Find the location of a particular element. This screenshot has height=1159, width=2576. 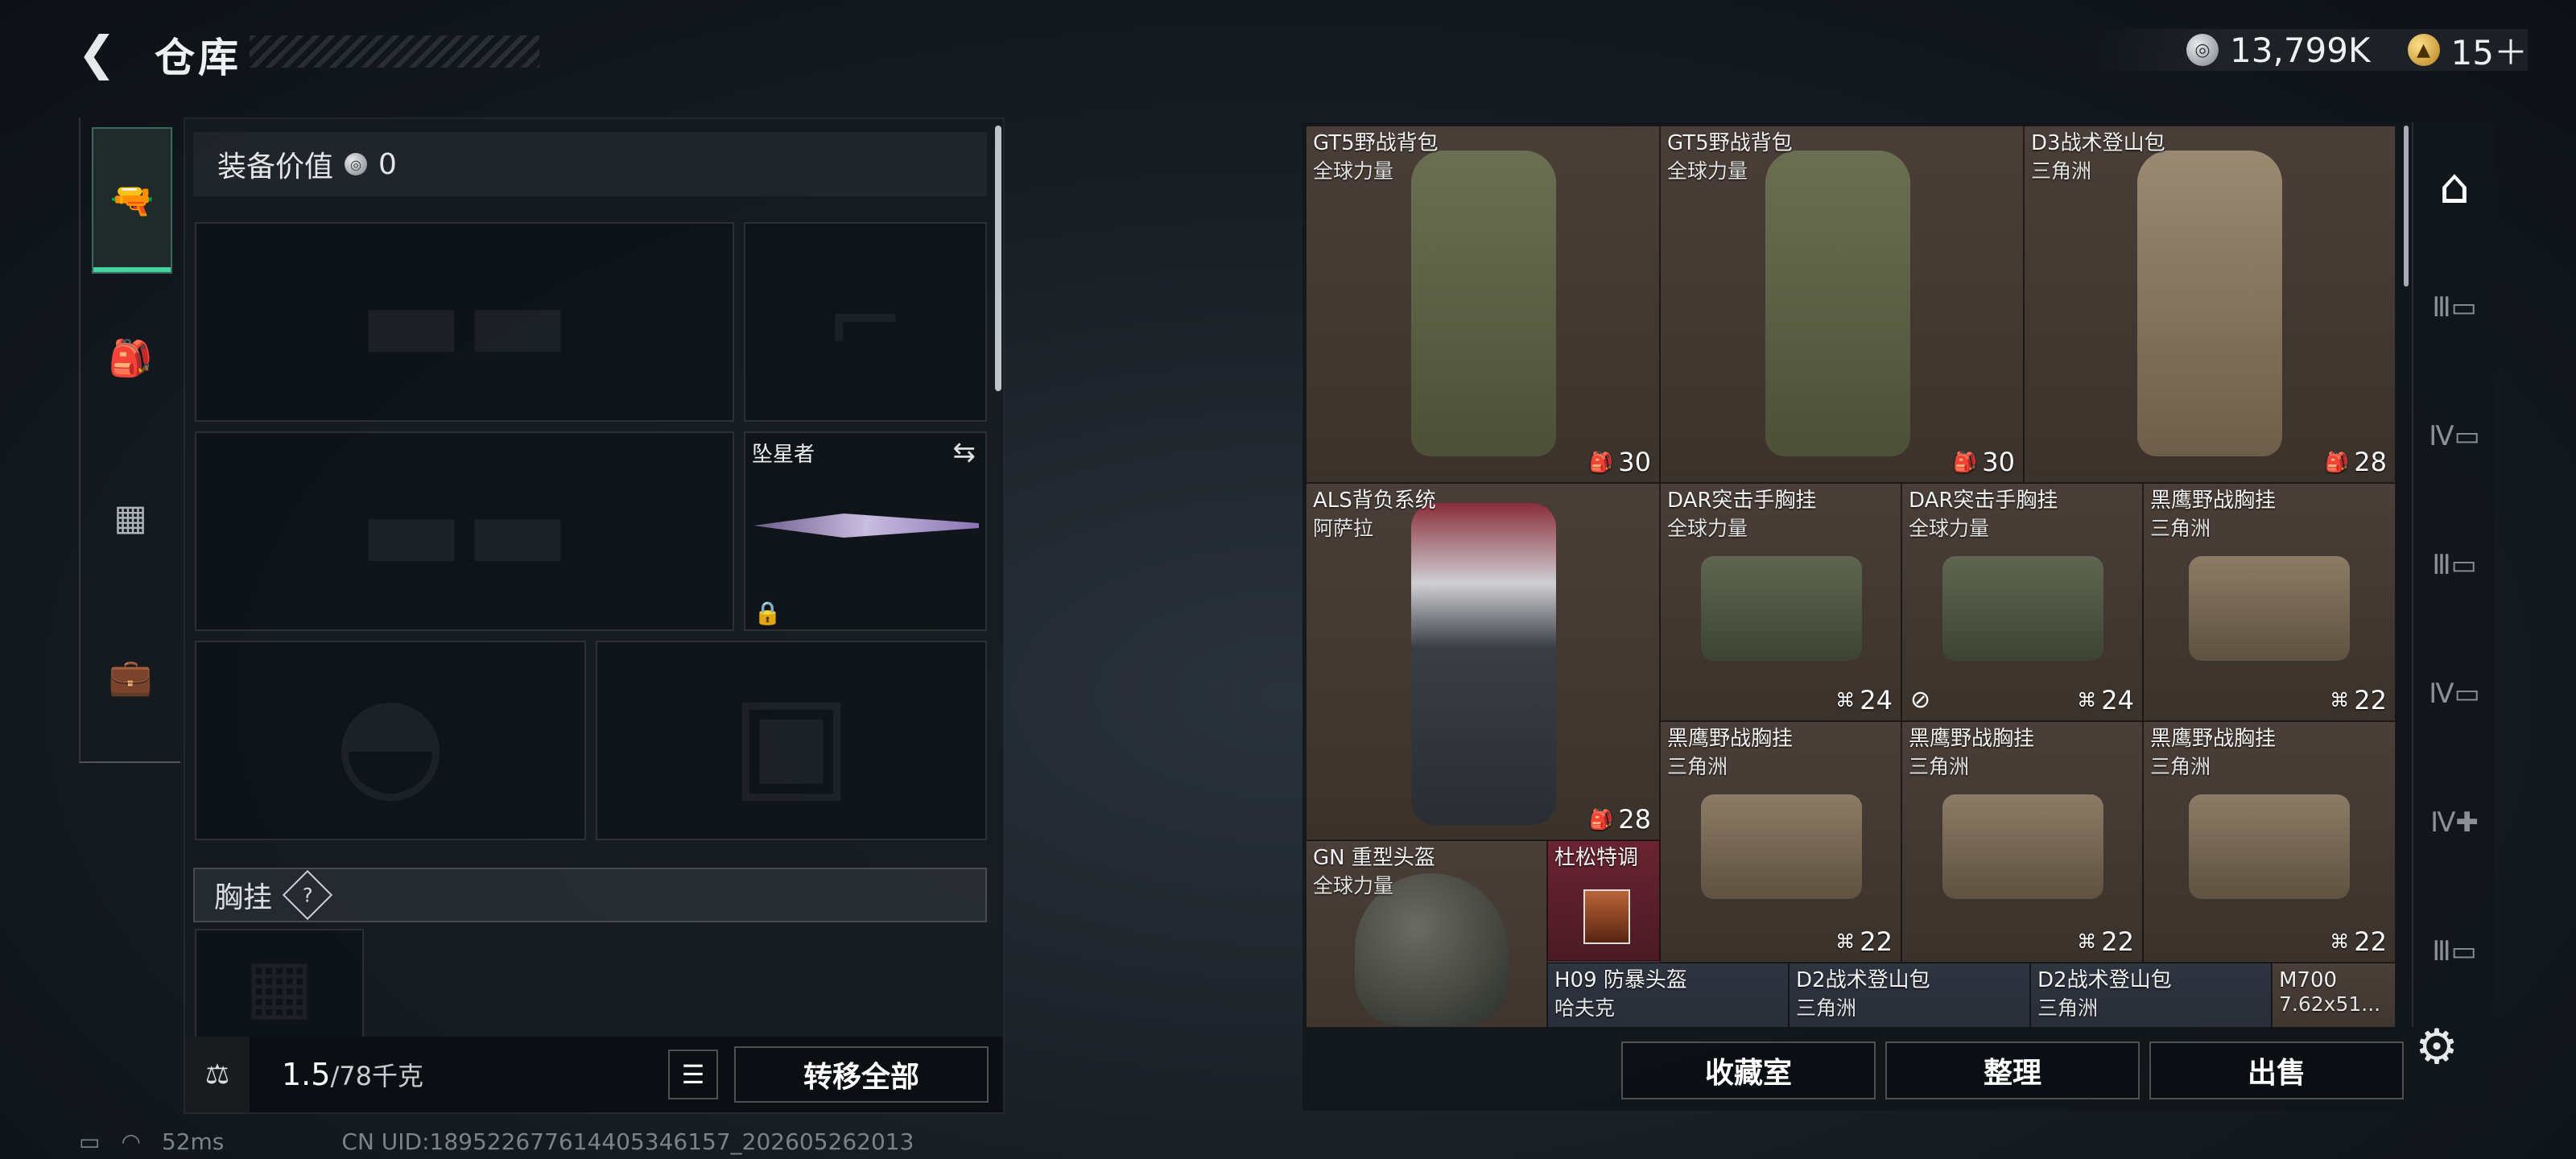

category-4: Ⅳ▭ is located at coordinates (2454, 436).